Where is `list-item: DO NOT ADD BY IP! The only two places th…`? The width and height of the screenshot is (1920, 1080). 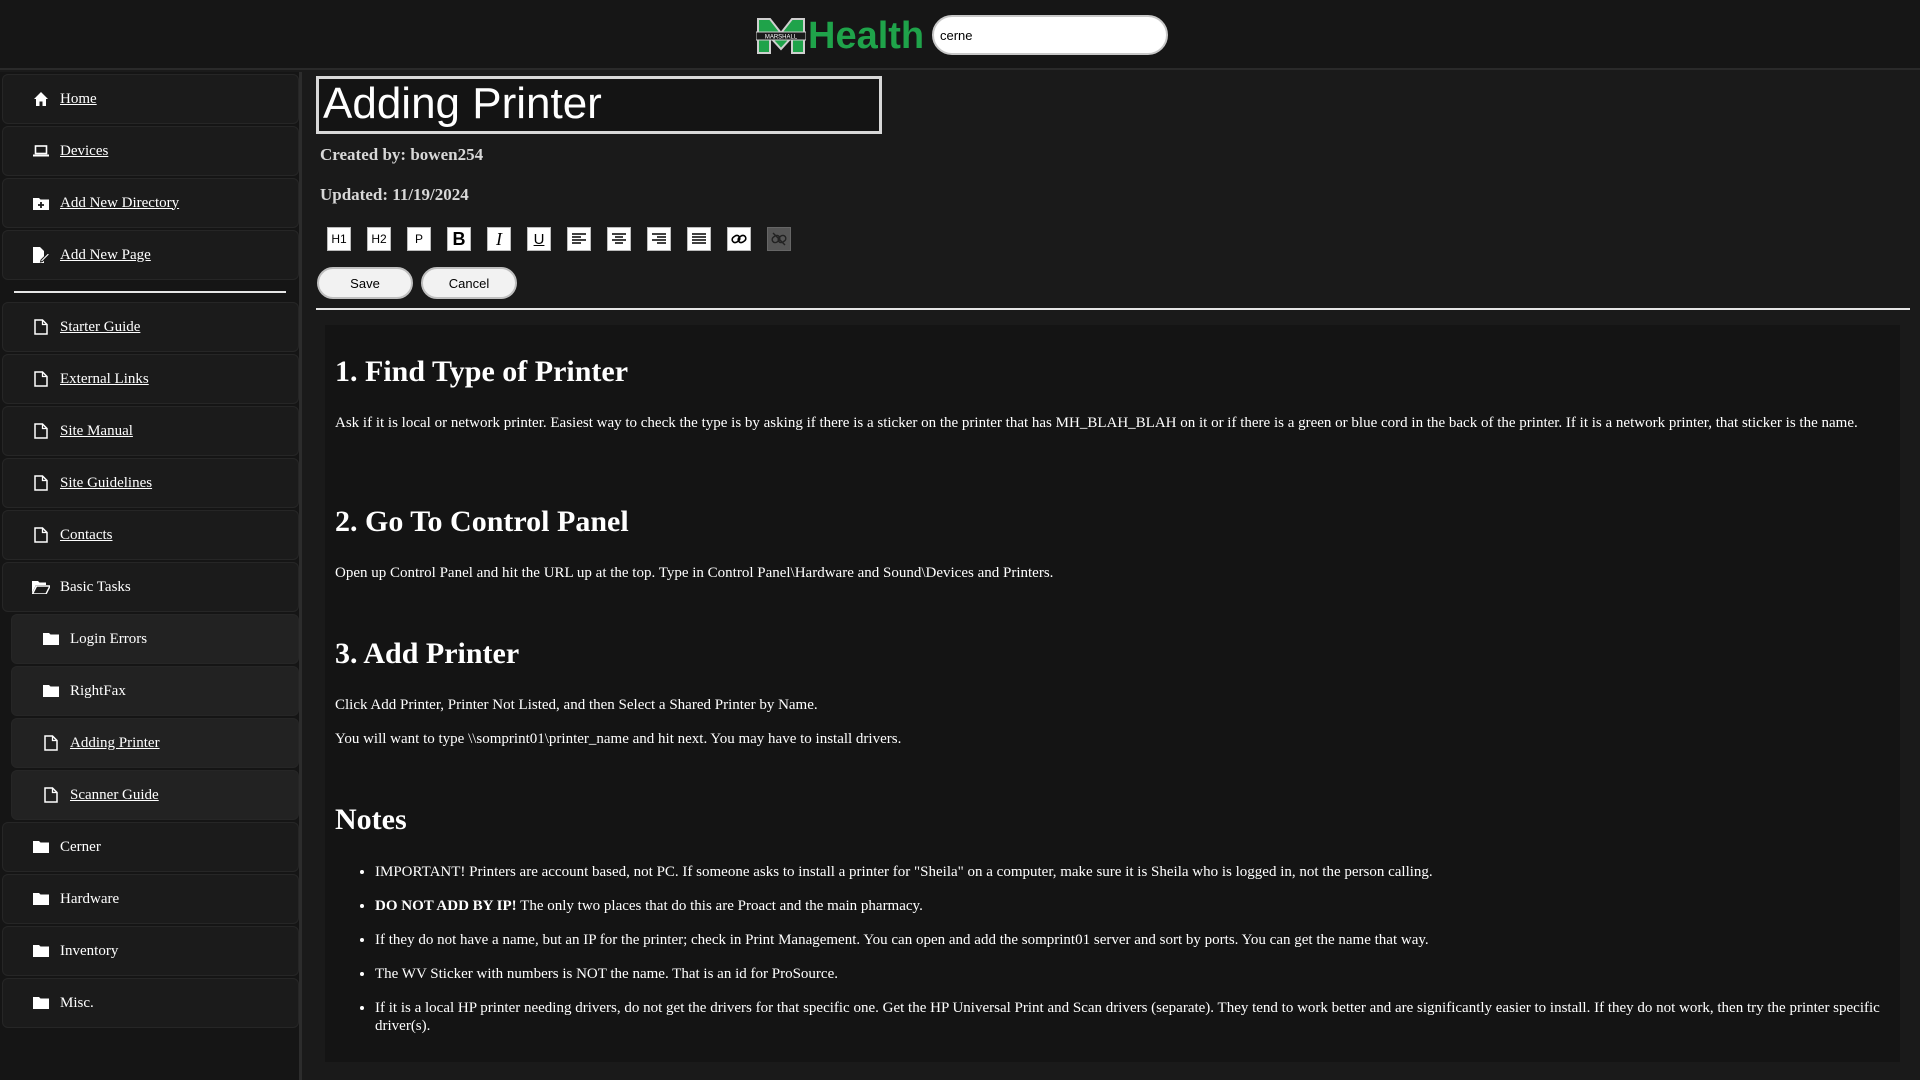 list-item: DO NOT ADD BY IP! The only two places th… is located at coordinates (1130, 906).